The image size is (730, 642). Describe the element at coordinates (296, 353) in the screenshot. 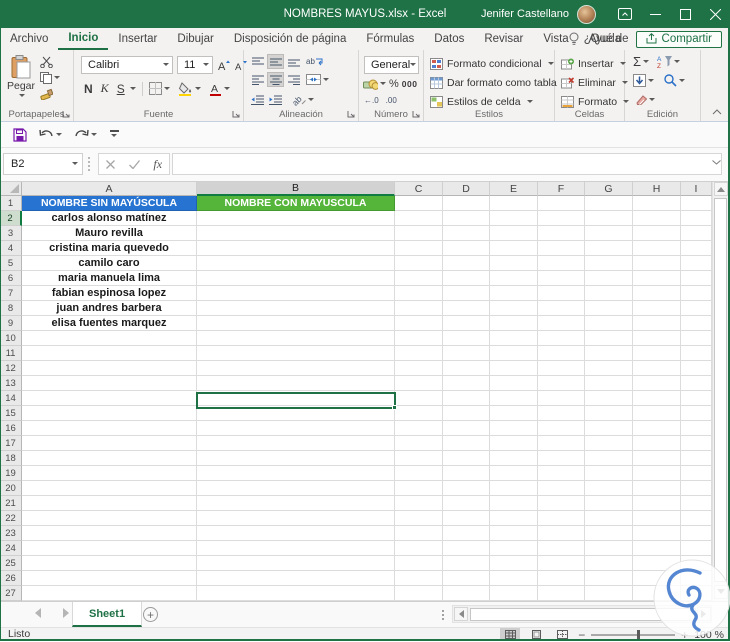

I see `cell-B11` at that location.